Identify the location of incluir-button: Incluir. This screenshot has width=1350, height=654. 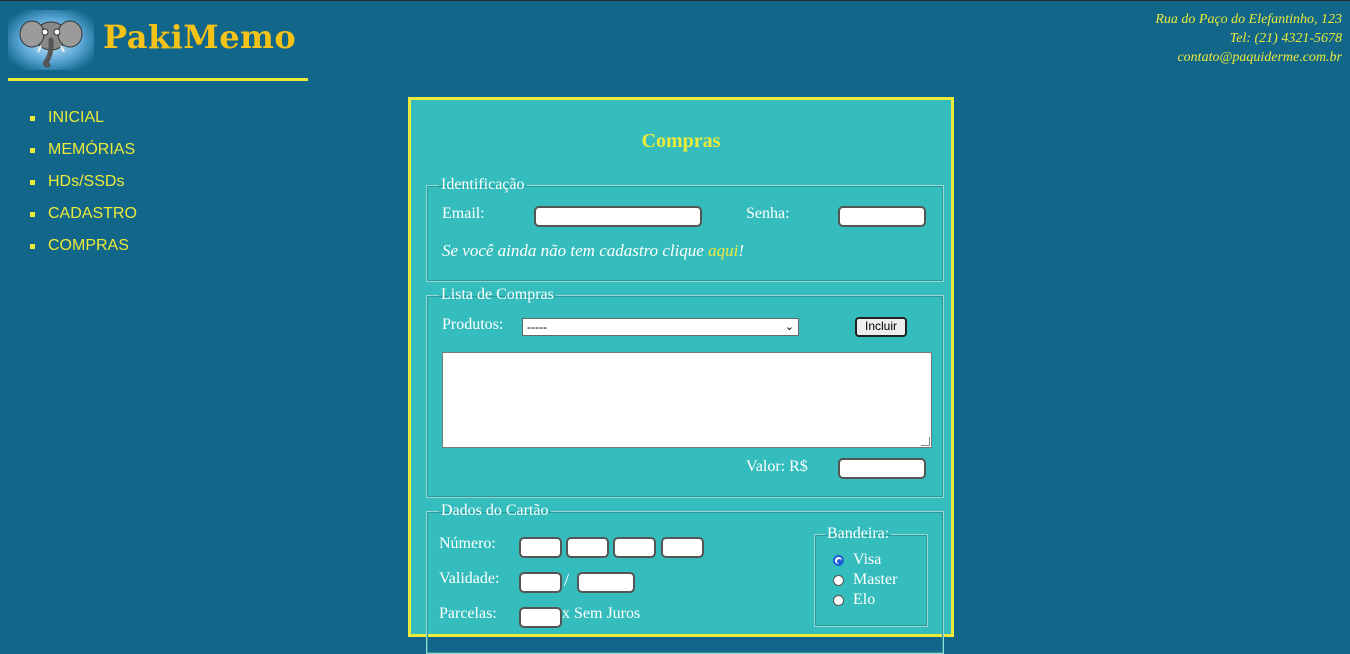
(881, 327).